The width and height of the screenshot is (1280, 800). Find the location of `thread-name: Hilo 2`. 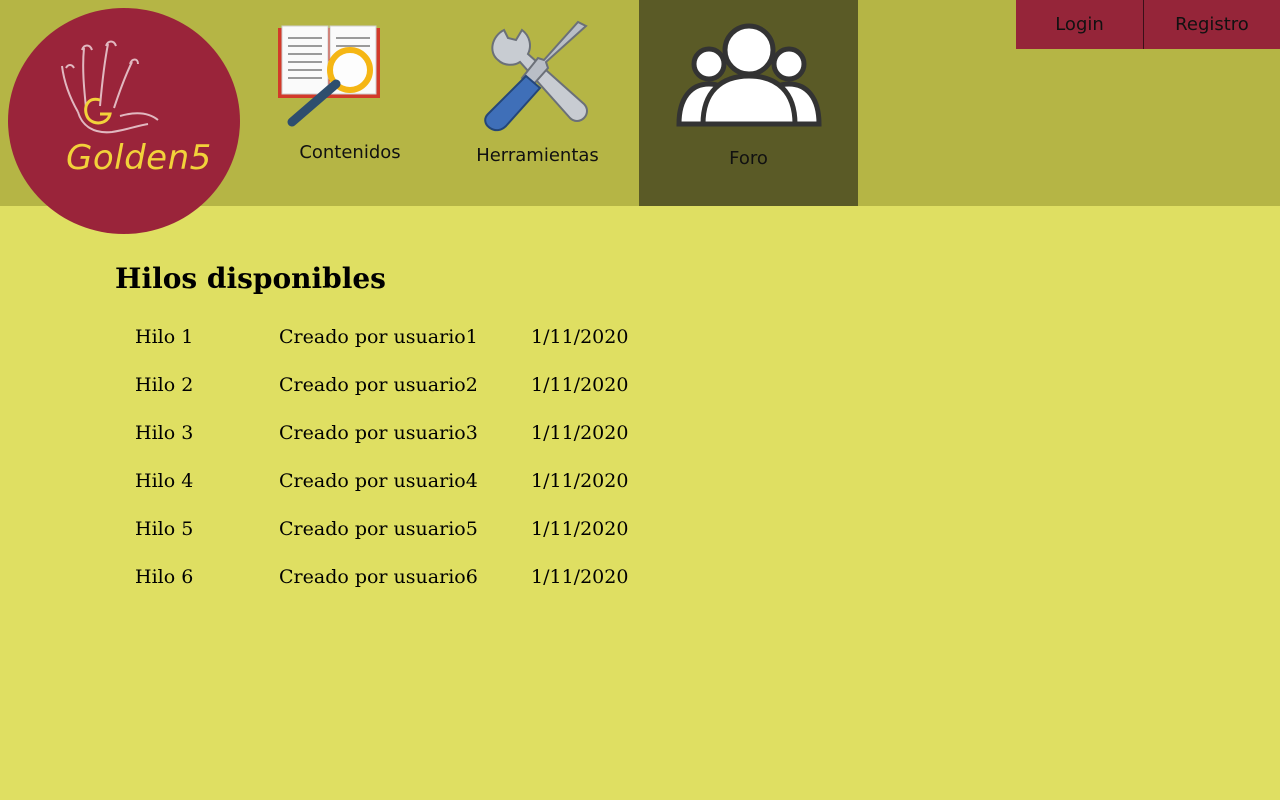

thread-name: Hilo 2 is located at coordinates (164, 385).